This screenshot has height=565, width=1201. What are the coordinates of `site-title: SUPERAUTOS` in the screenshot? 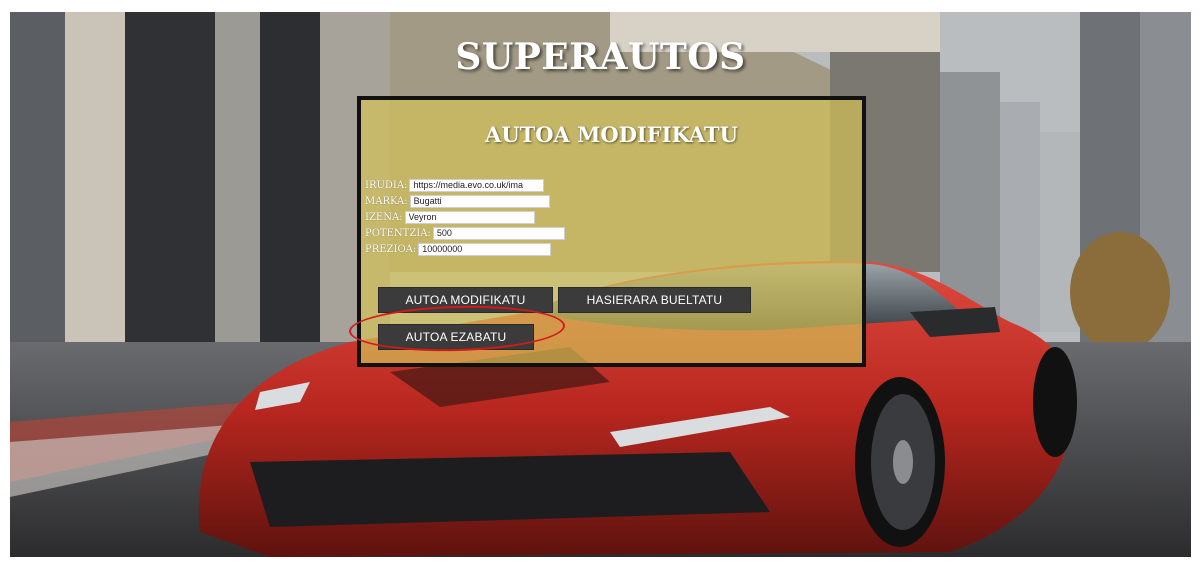 It's located at (600, 57).